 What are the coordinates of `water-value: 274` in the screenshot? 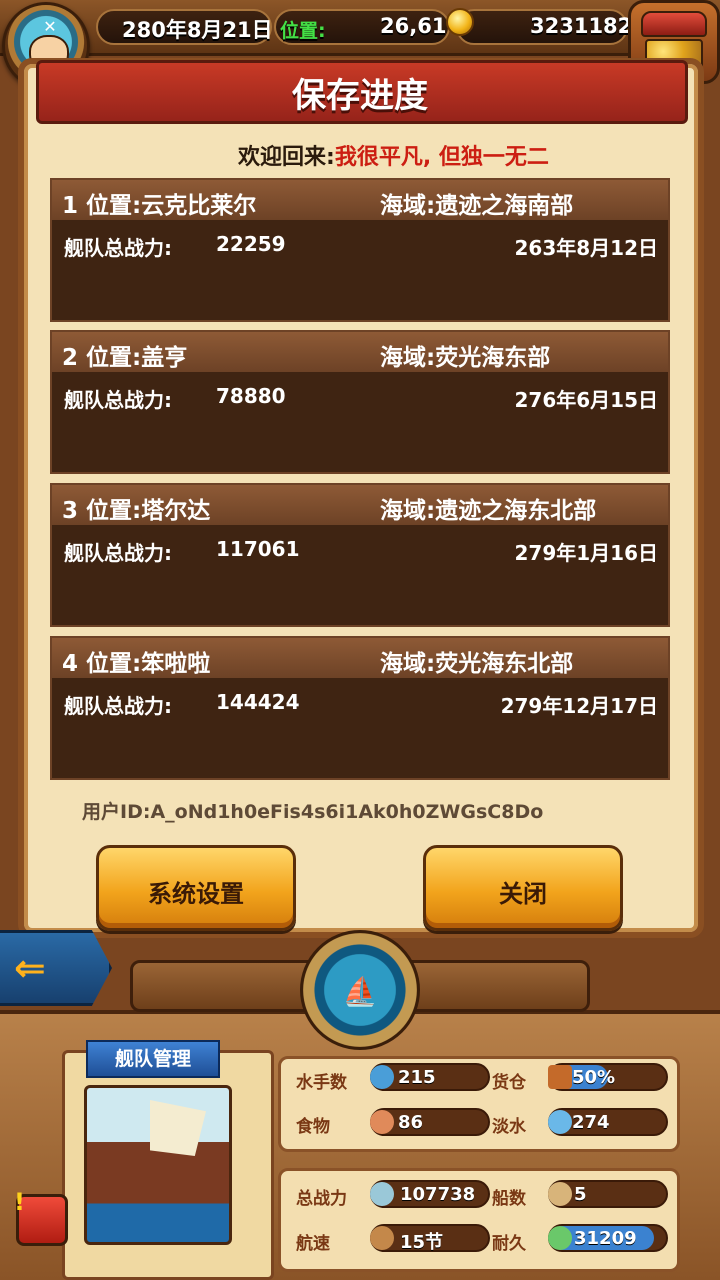 It's located at (591, 1122).